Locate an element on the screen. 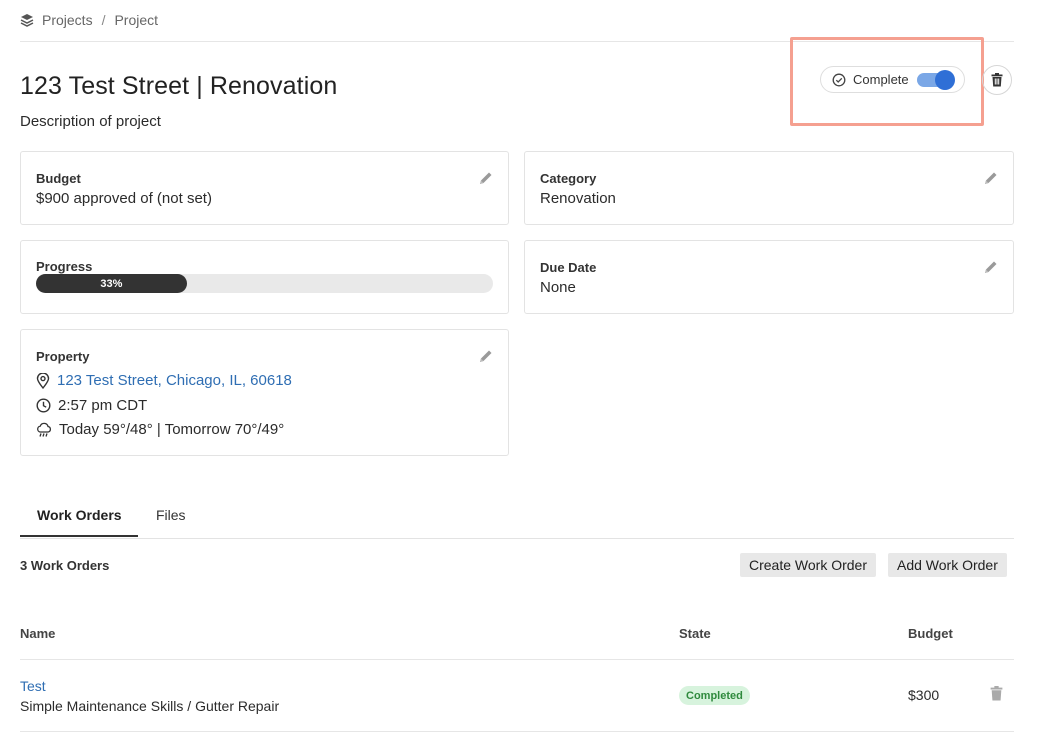 The image size is (1053, 746). property-time-line: 2:57 pm CDT is located at coordinates (91, 405).